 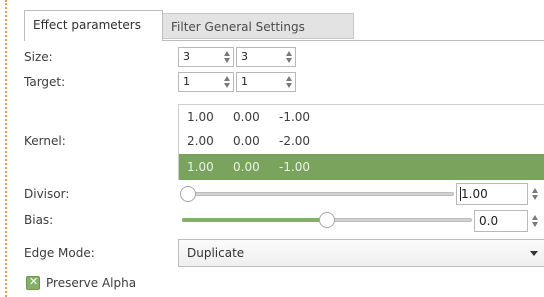 What do you see at coordinates (266, 57) in the screenshot?
I see `size-y-spinbox: 3` at bounding box center [266, 57].